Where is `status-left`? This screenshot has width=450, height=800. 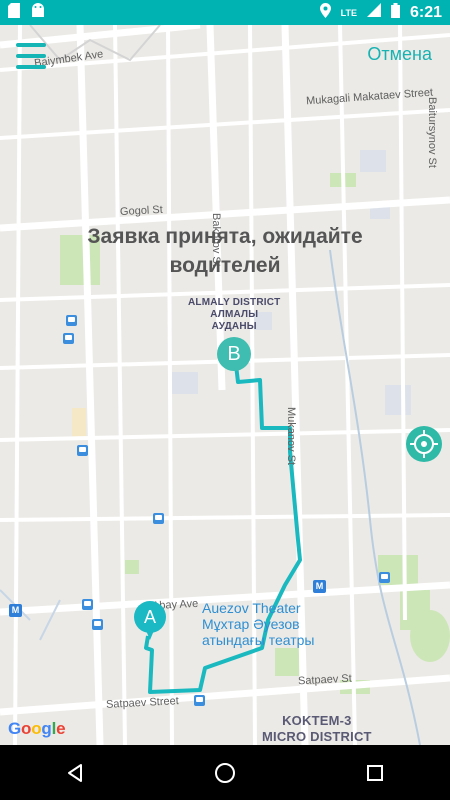 status-left is located at coordinates (27, 12).